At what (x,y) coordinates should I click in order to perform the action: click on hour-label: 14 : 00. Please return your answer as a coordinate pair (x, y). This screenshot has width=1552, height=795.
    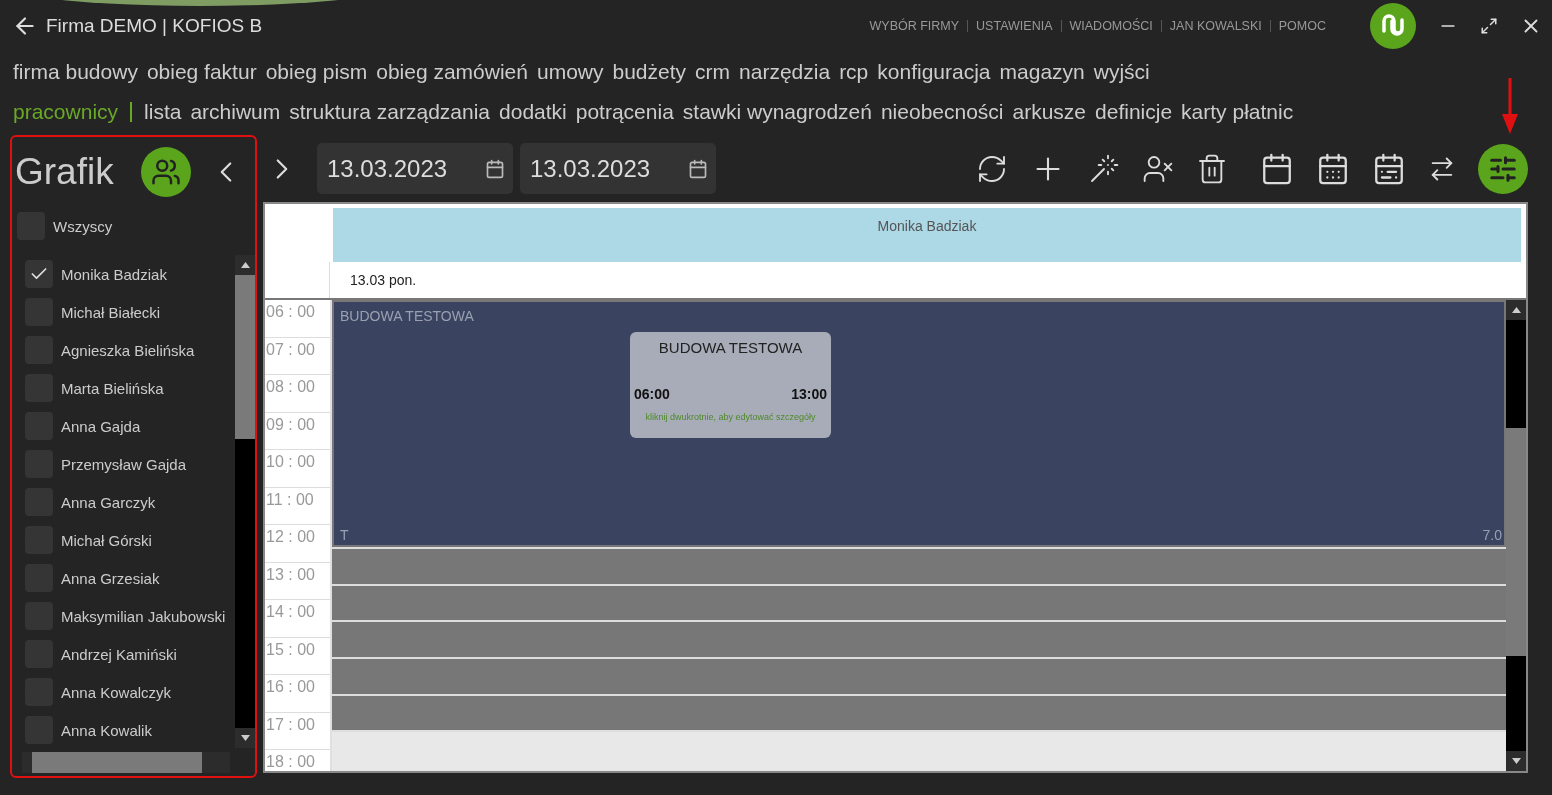
    Looking at the image, I should click on (297, 619).